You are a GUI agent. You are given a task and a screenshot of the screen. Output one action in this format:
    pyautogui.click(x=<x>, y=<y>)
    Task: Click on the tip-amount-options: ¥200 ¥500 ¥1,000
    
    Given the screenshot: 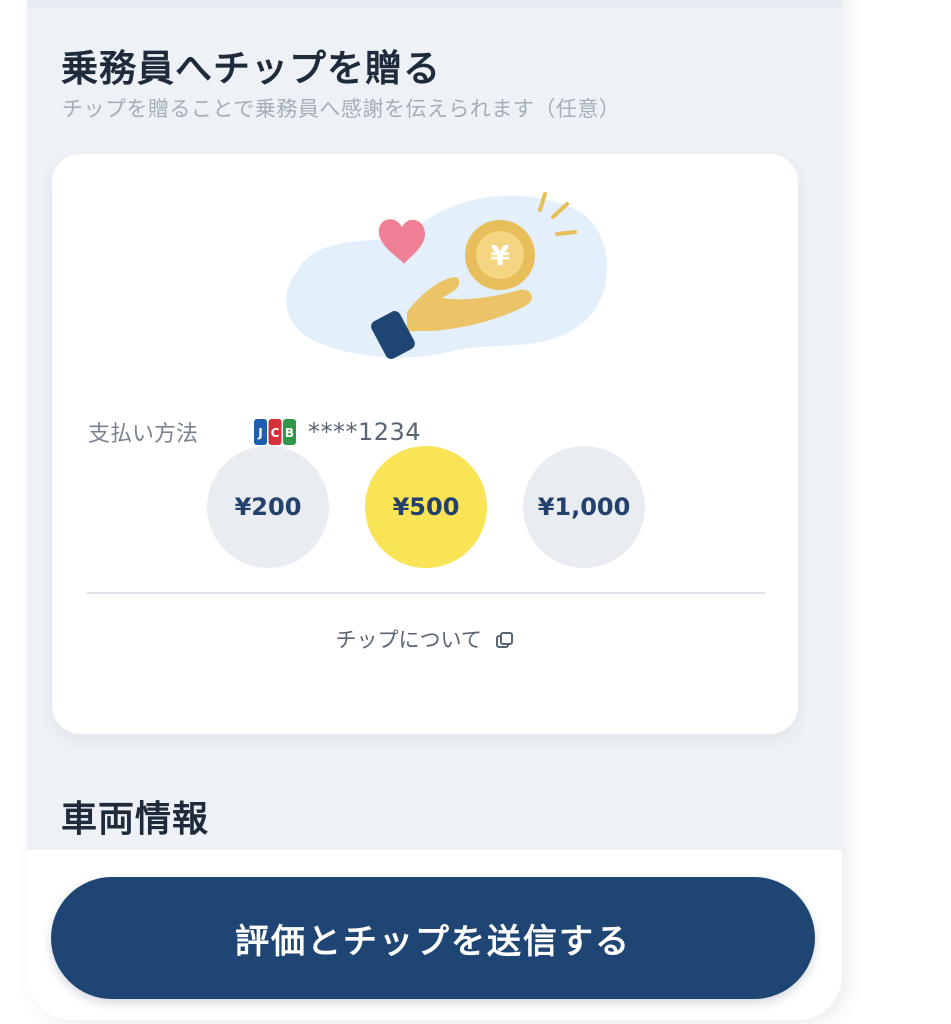 What is the action you would take?
    pyautogui.click(x=426, y=507)
    